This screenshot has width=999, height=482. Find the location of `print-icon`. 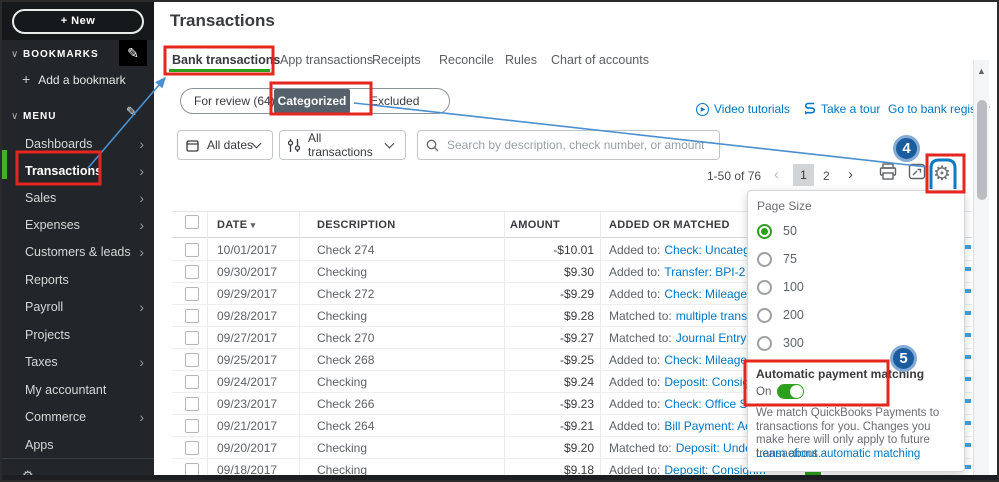

print-icon is located at coordinates (888, 174).